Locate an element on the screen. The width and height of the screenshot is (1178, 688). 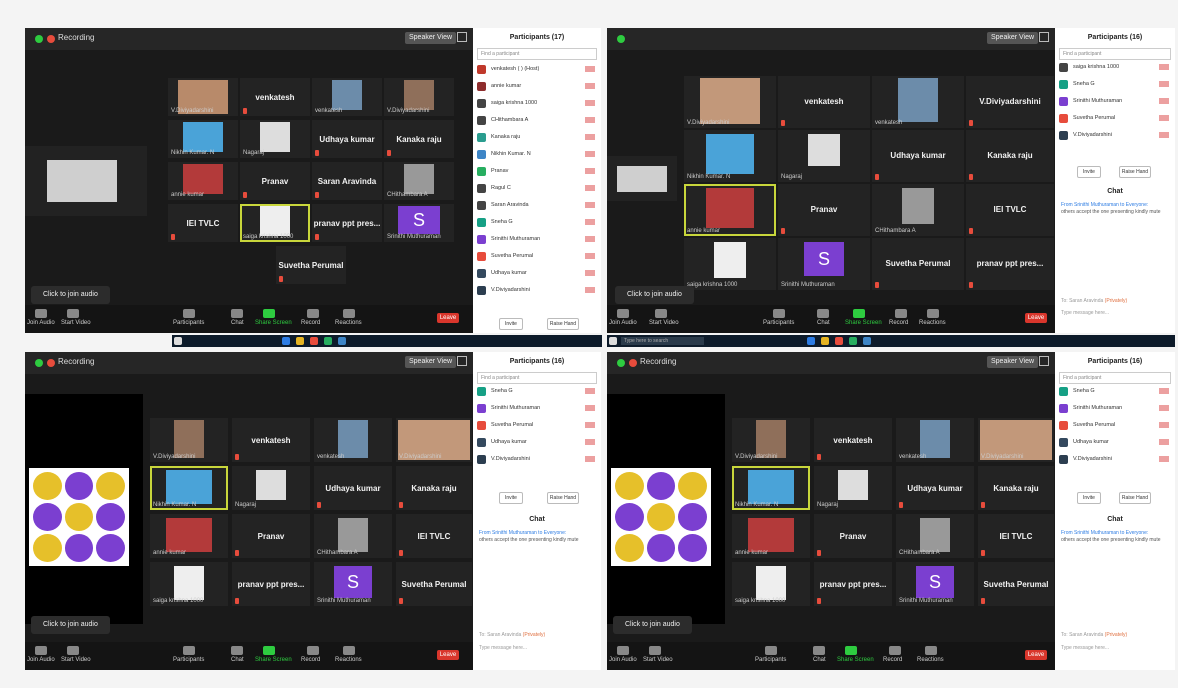
participant-row: Pranav is located at coordinates (537, 172).